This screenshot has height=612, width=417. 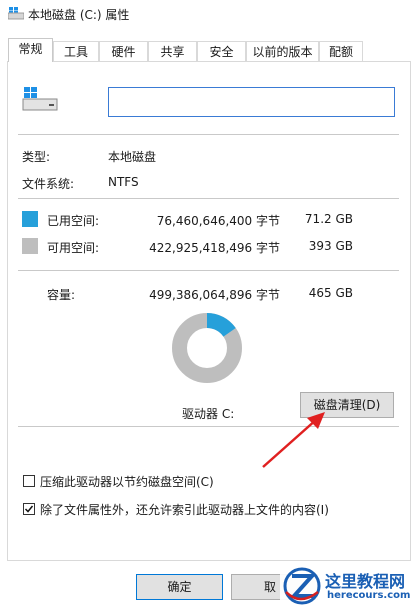 What do you see at coordinates (184, 509) in the screenshot?
I see `index-label: 除了文件属性外，还允许索引此驱动器上文件的内容(I)` at bounding box center [184, 509].